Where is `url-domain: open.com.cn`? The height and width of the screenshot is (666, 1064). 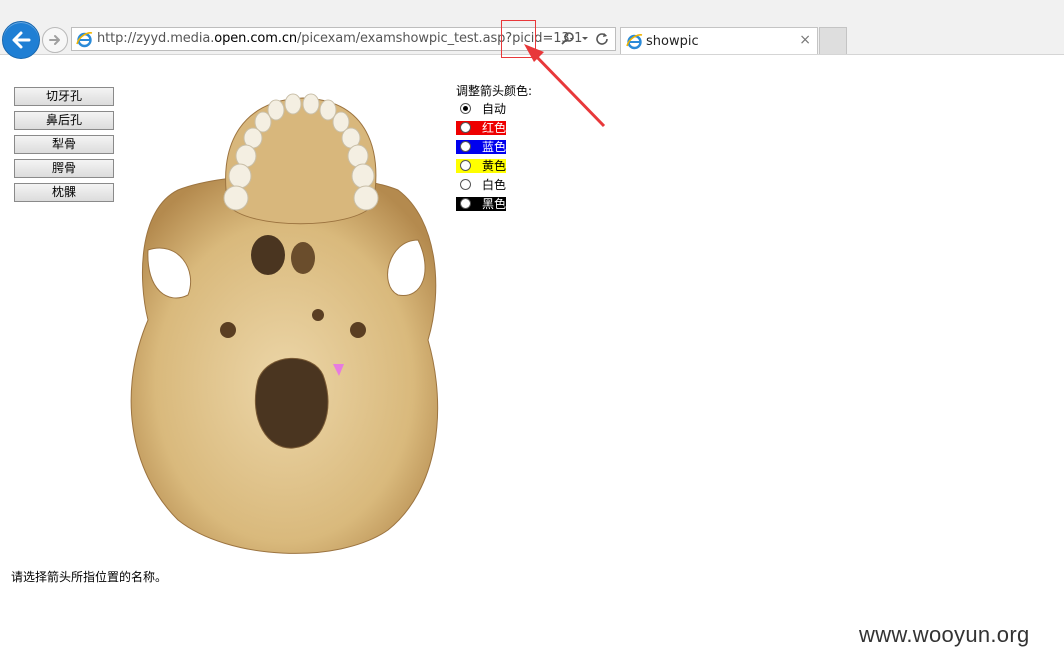
url-domain: open.com.cn is located at coordinates (256, 38).